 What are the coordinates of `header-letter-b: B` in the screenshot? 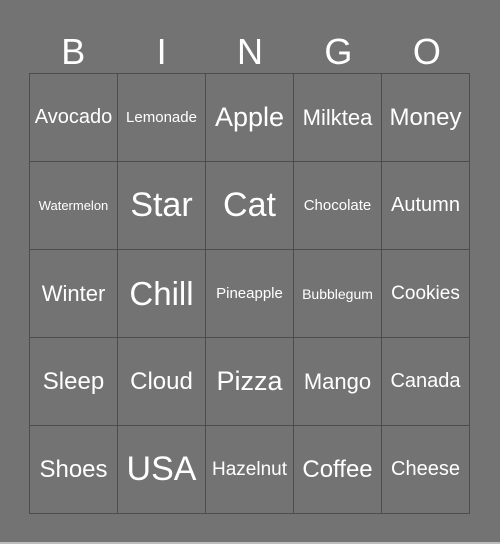 It's located at (73, 51).